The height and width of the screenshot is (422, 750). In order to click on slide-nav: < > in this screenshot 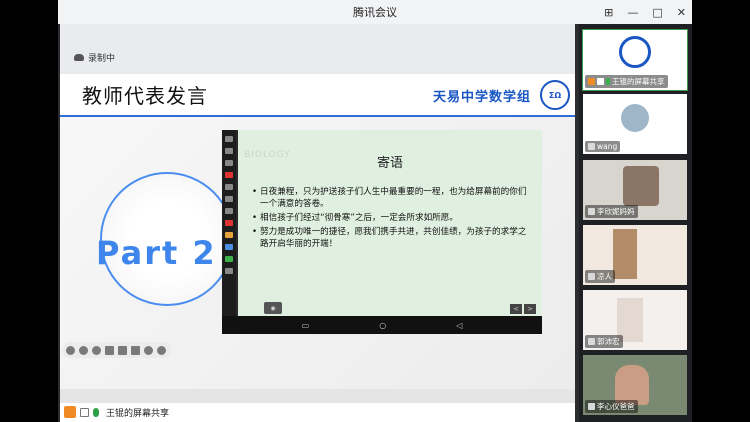, I will do `click(523, 309)`.